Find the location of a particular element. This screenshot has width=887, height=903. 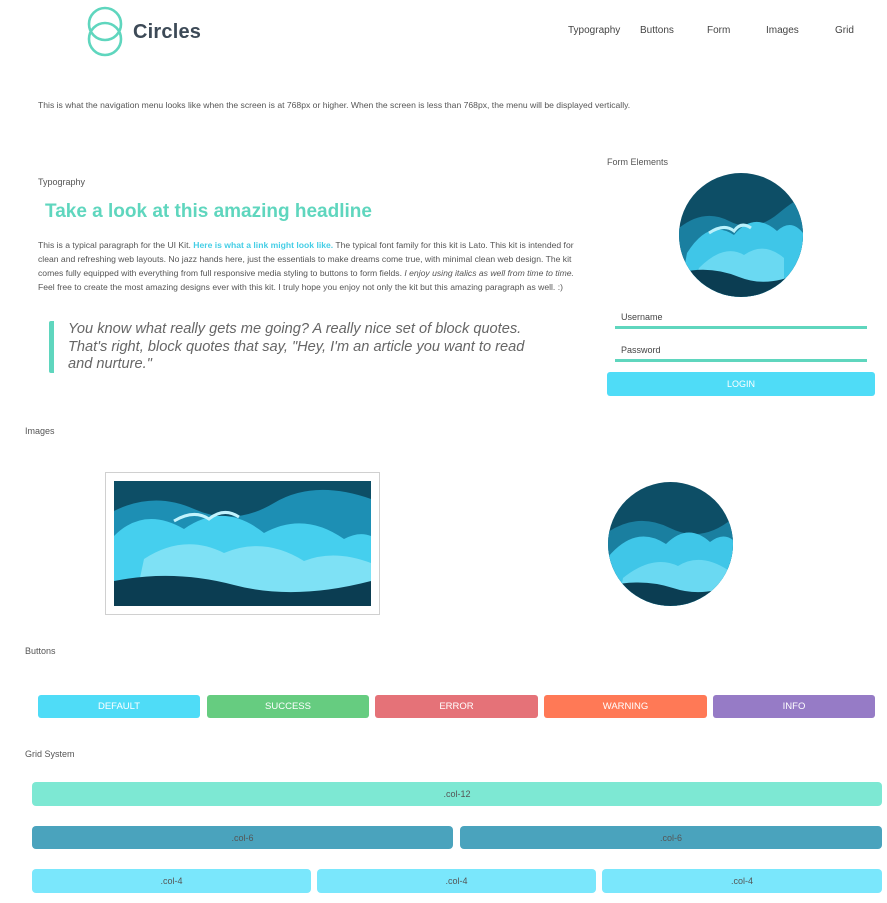

wave-image is located at coordinates (242, 543).